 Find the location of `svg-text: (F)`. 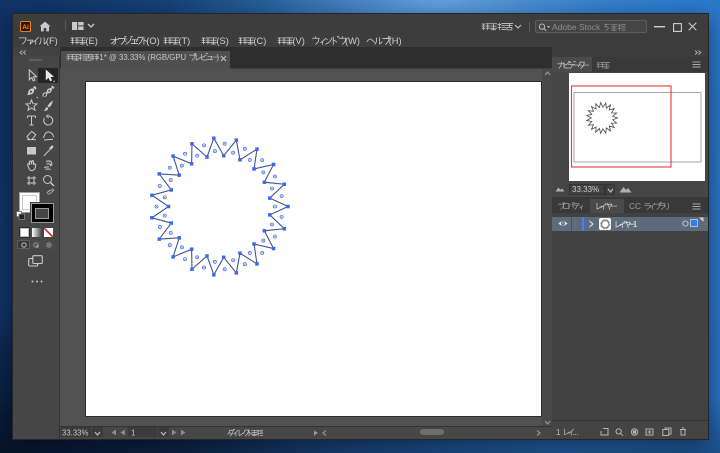

svg-text: (F) is located at coordinates (52, 41).